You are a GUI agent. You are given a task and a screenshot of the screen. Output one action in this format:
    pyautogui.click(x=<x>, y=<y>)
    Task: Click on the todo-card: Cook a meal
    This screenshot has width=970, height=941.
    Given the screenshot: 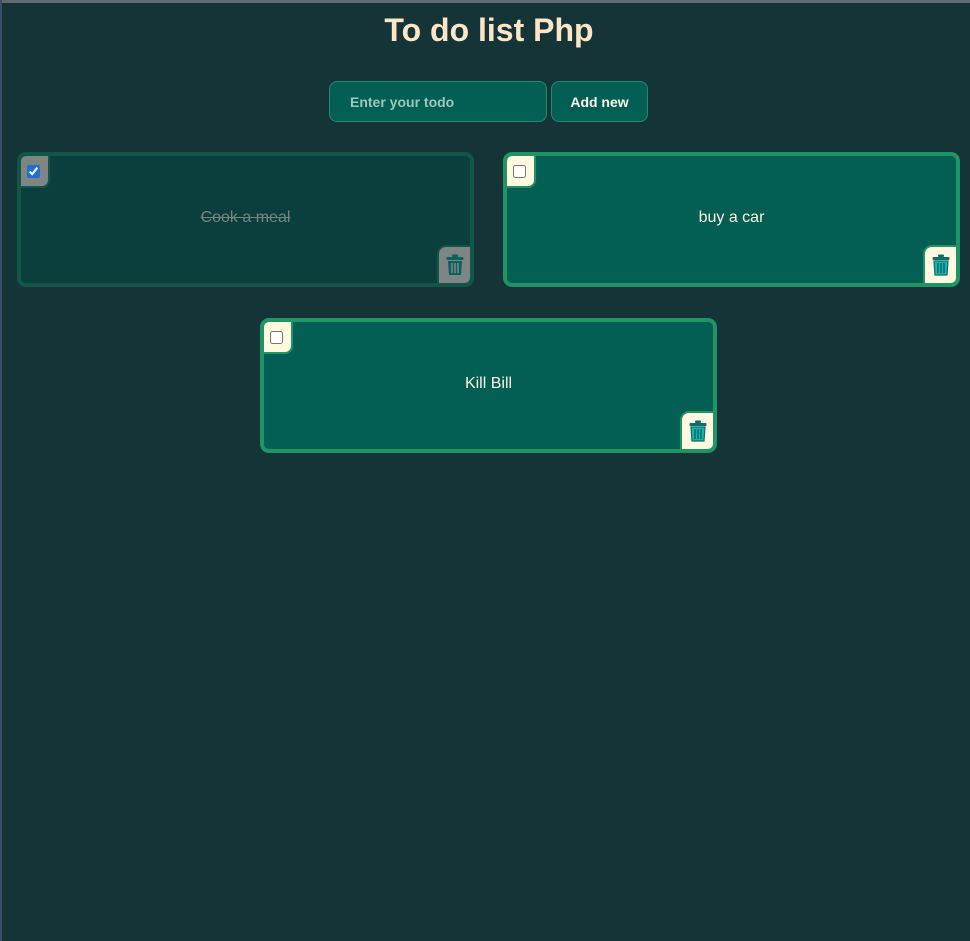 What is the action you would take?
    pyautogui.click(x=245, y=219)
    